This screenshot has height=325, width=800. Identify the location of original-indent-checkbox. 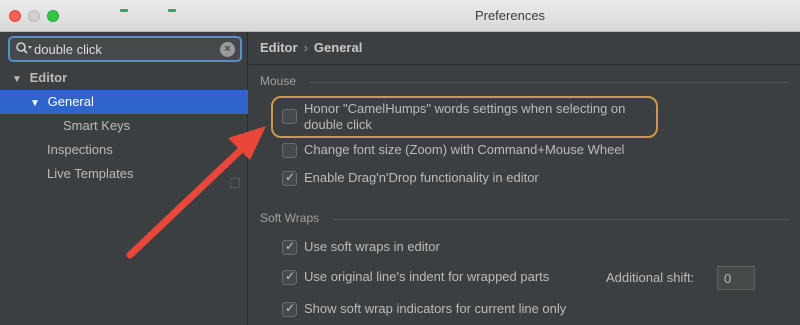
(289, 277).